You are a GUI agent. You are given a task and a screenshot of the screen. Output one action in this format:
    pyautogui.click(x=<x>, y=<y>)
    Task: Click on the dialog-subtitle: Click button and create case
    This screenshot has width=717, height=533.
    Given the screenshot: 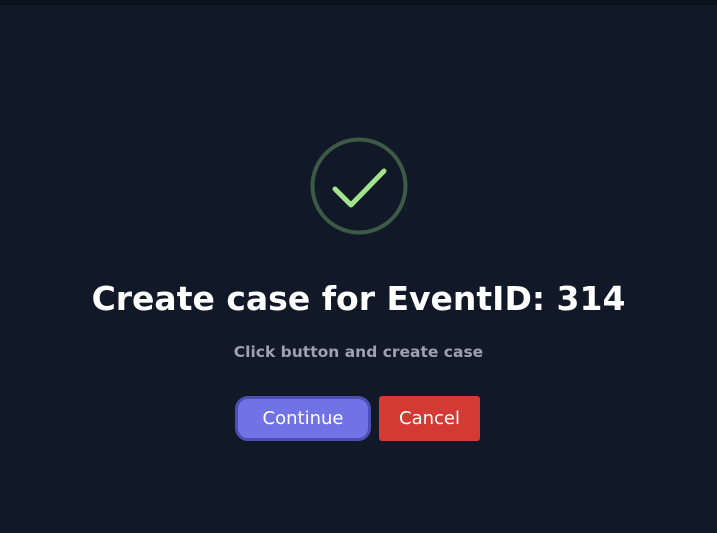 What is the action you would take?
    pyautogui.click(x=358, y=352)
    